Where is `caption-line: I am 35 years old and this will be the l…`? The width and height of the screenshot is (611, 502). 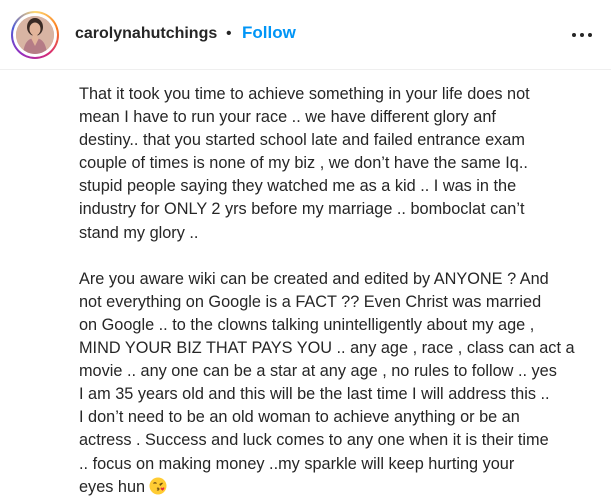 caption-line: I am 35 years old and this will be the l… is located at coordinates (314, 394).